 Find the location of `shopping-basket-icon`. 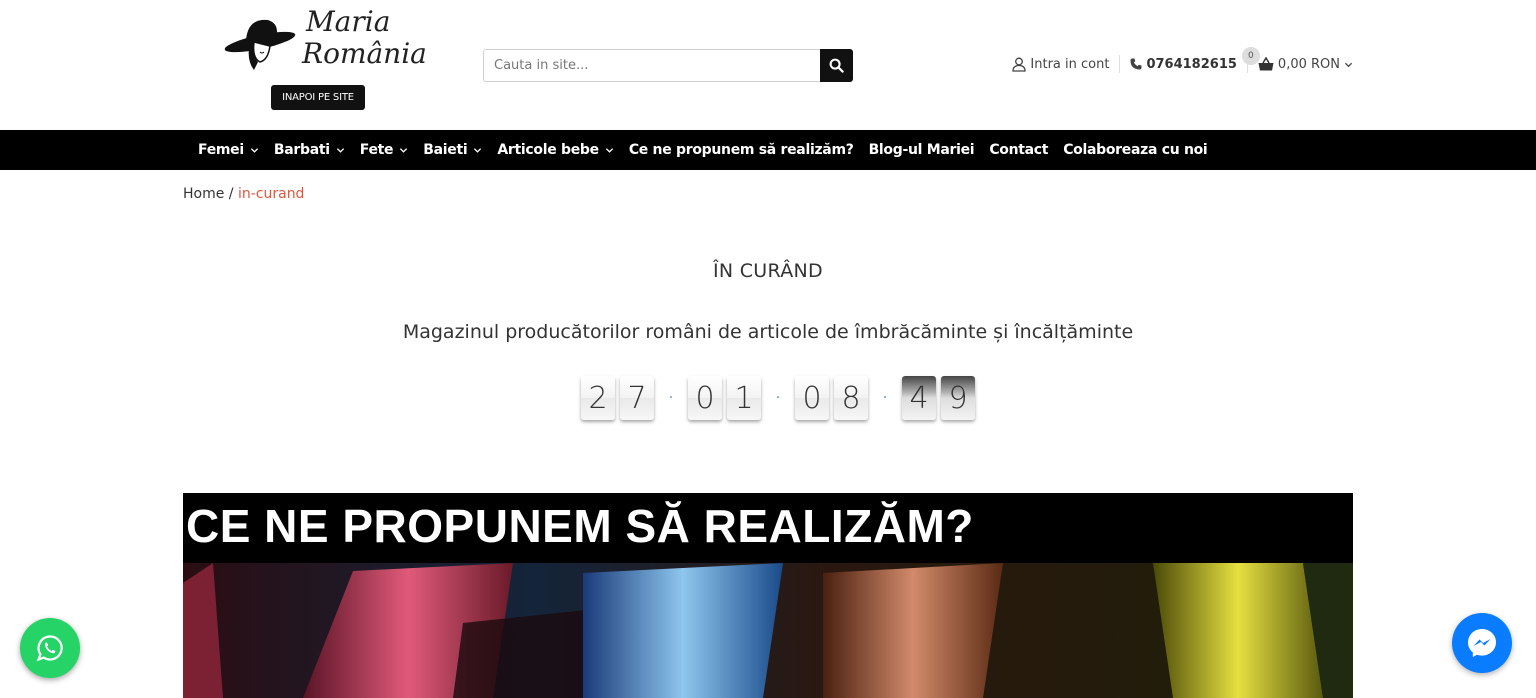

shopping-basket-icon is located at coordinates (1266, 64).